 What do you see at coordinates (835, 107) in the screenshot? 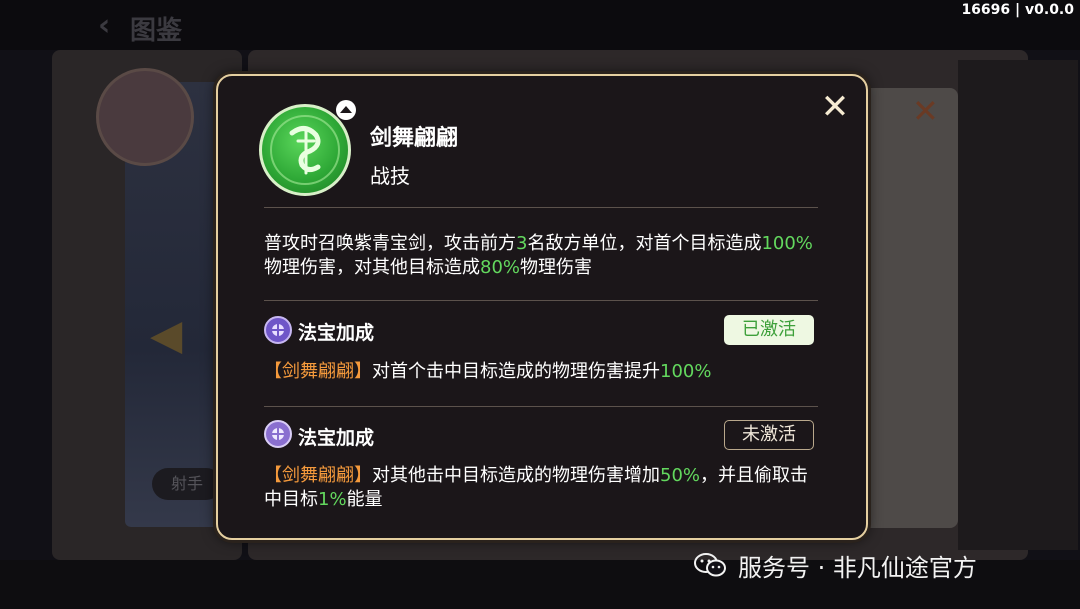
I see `close-icon: ✕` at bounding box center [835, 107].